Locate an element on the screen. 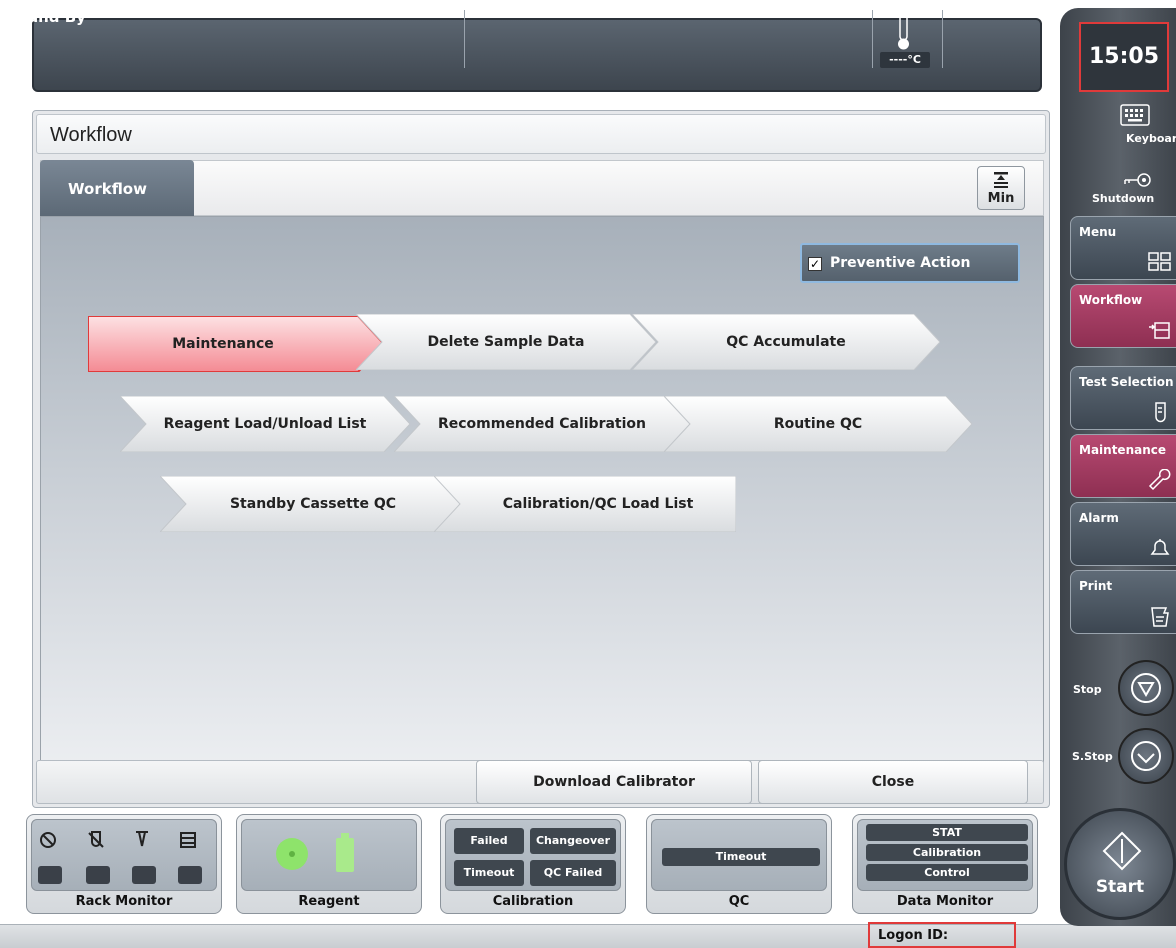 This screenshot has height=948, width=1176. start-label: Start is located at coordinates (1120, 887).